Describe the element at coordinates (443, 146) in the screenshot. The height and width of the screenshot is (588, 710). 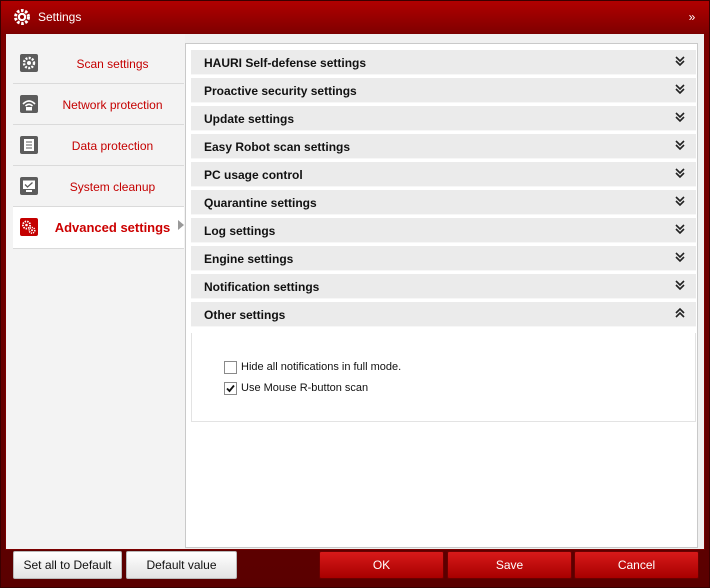
I see `section-easy-robot-scan: Easy Robot scan settings` at that location.